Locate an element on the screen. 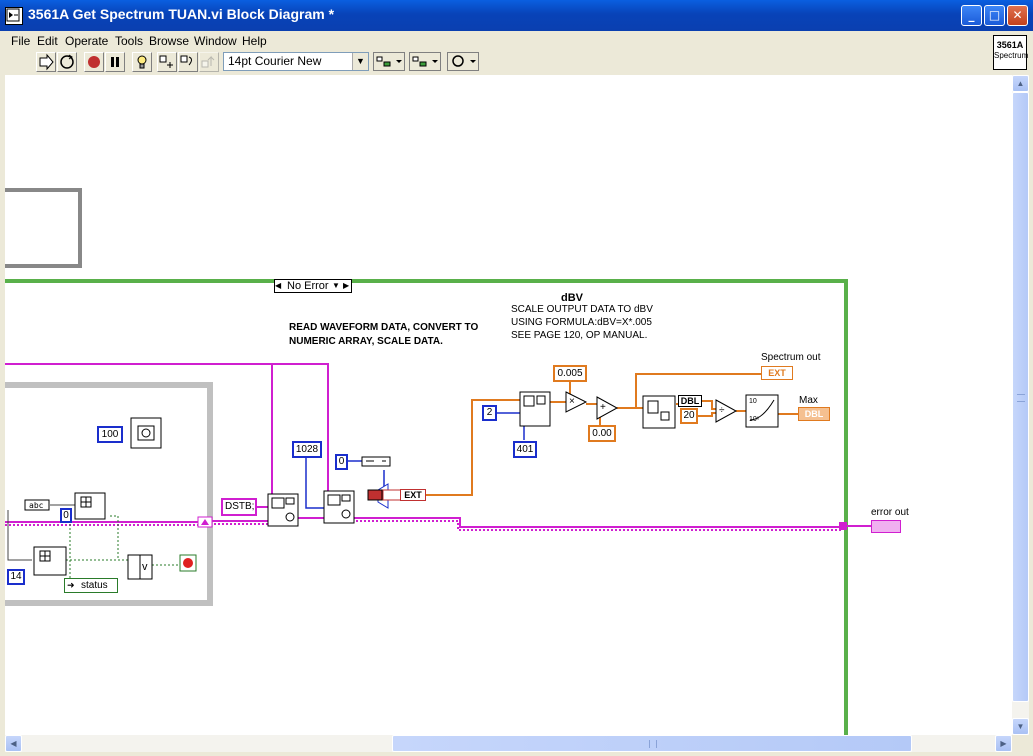 This screenshot has height=756, width=1033. spectrum-out-label: Spectrum out is located at coordinates (791, 357).